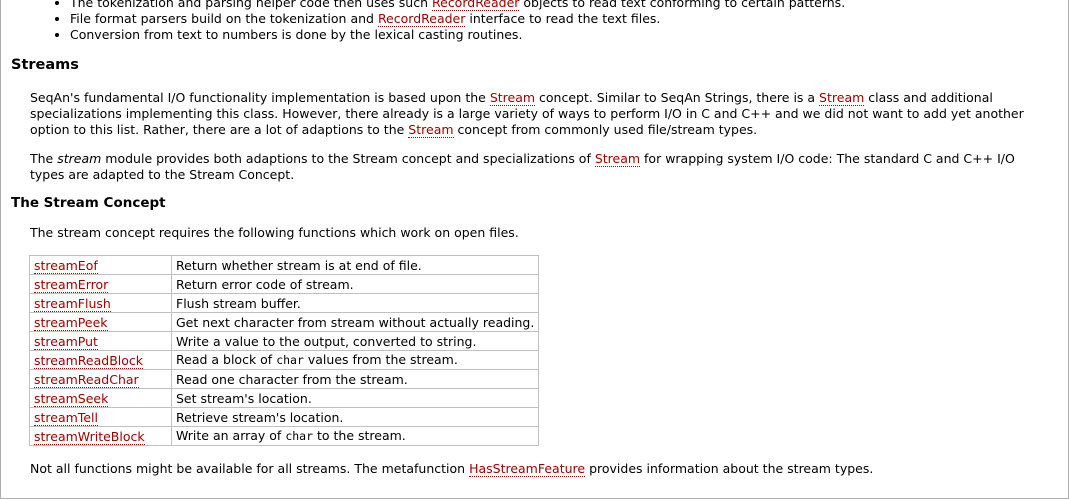 This screenshot has width=1069, height=500. I want to click on function-description-cell: Return error code of stream., so click(355, 284).